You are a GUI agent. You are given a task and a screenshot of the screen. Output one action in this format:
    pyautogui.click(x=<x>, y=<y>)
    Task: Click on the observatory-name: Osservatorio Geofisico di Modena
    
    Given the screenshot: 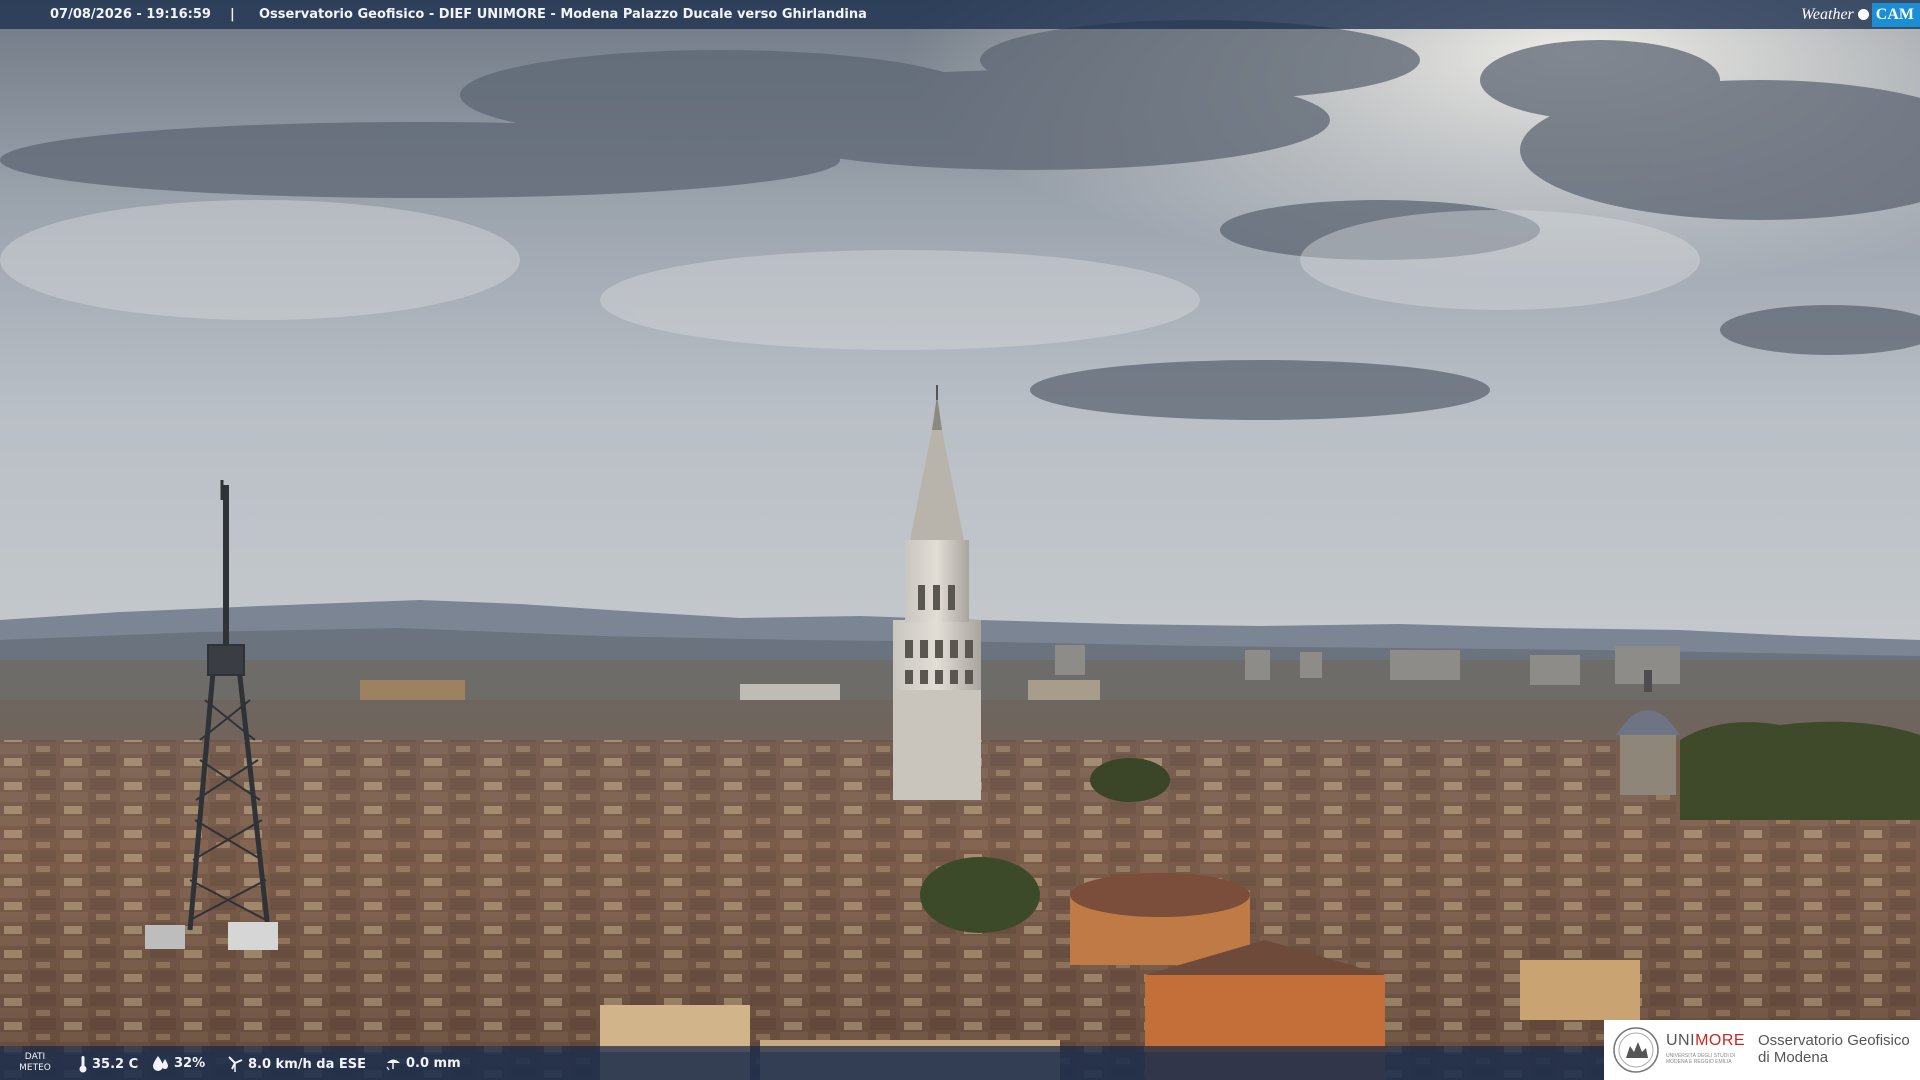 What is the action you would take?
    pyautogui.click(x=1838, y=1049)
    